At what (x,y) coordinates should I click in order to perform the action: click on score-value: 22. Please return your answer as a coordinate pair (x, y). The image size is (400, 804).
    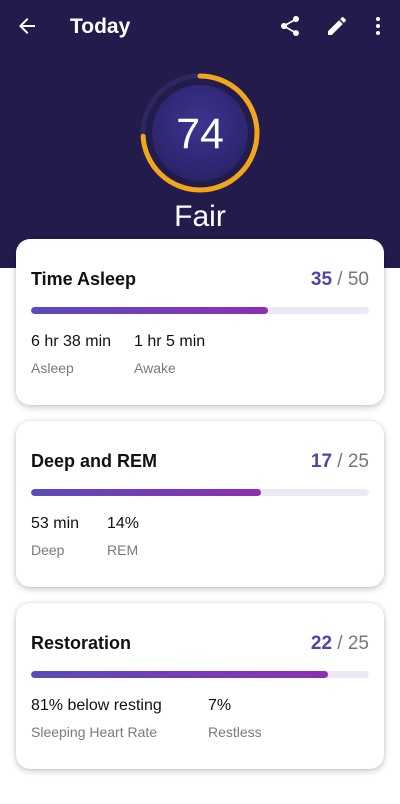
    Looking at the image, I should click on (321, 643).